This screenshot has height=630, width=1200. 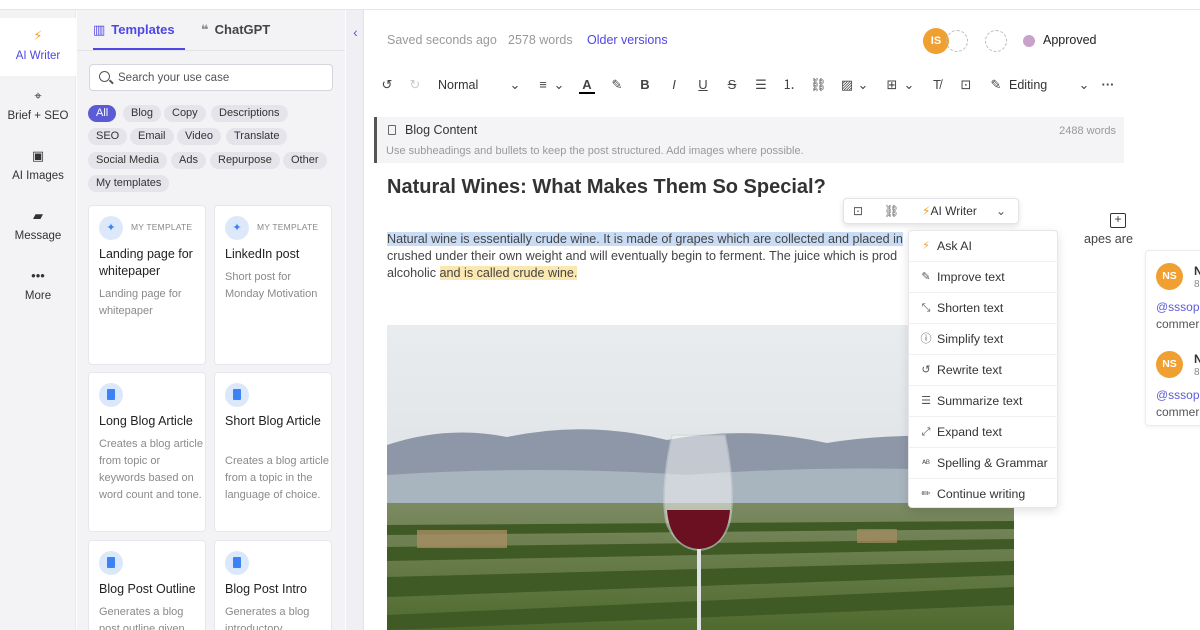 What do you see at coordinates (543, 85) in the screenshot?
I see `align-icon: ≡` at bounding box center [543, 85].